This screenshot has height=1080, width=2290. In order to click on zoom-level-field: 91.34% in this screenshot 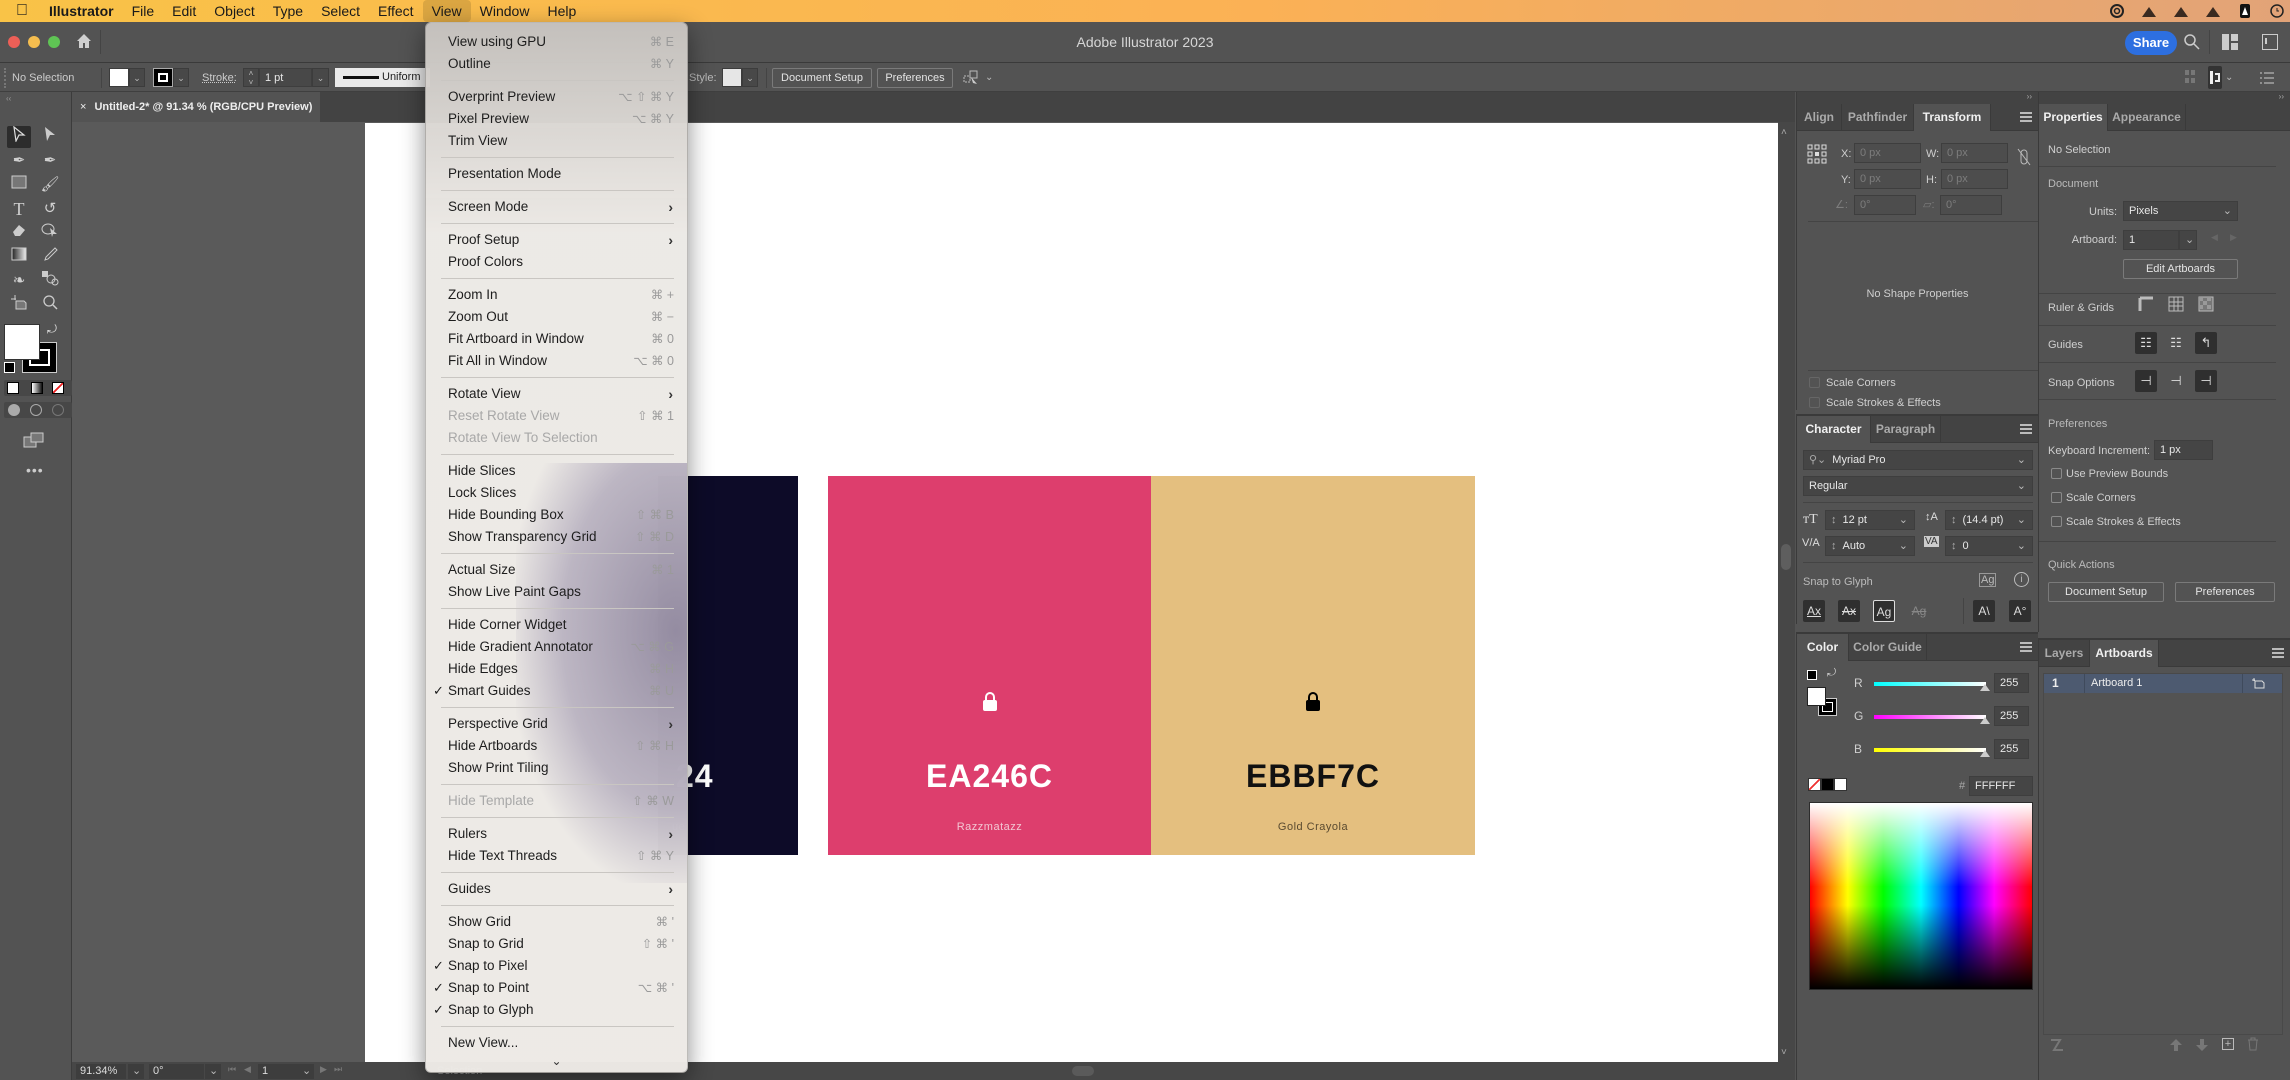, I will do `click(101, 1071)`.